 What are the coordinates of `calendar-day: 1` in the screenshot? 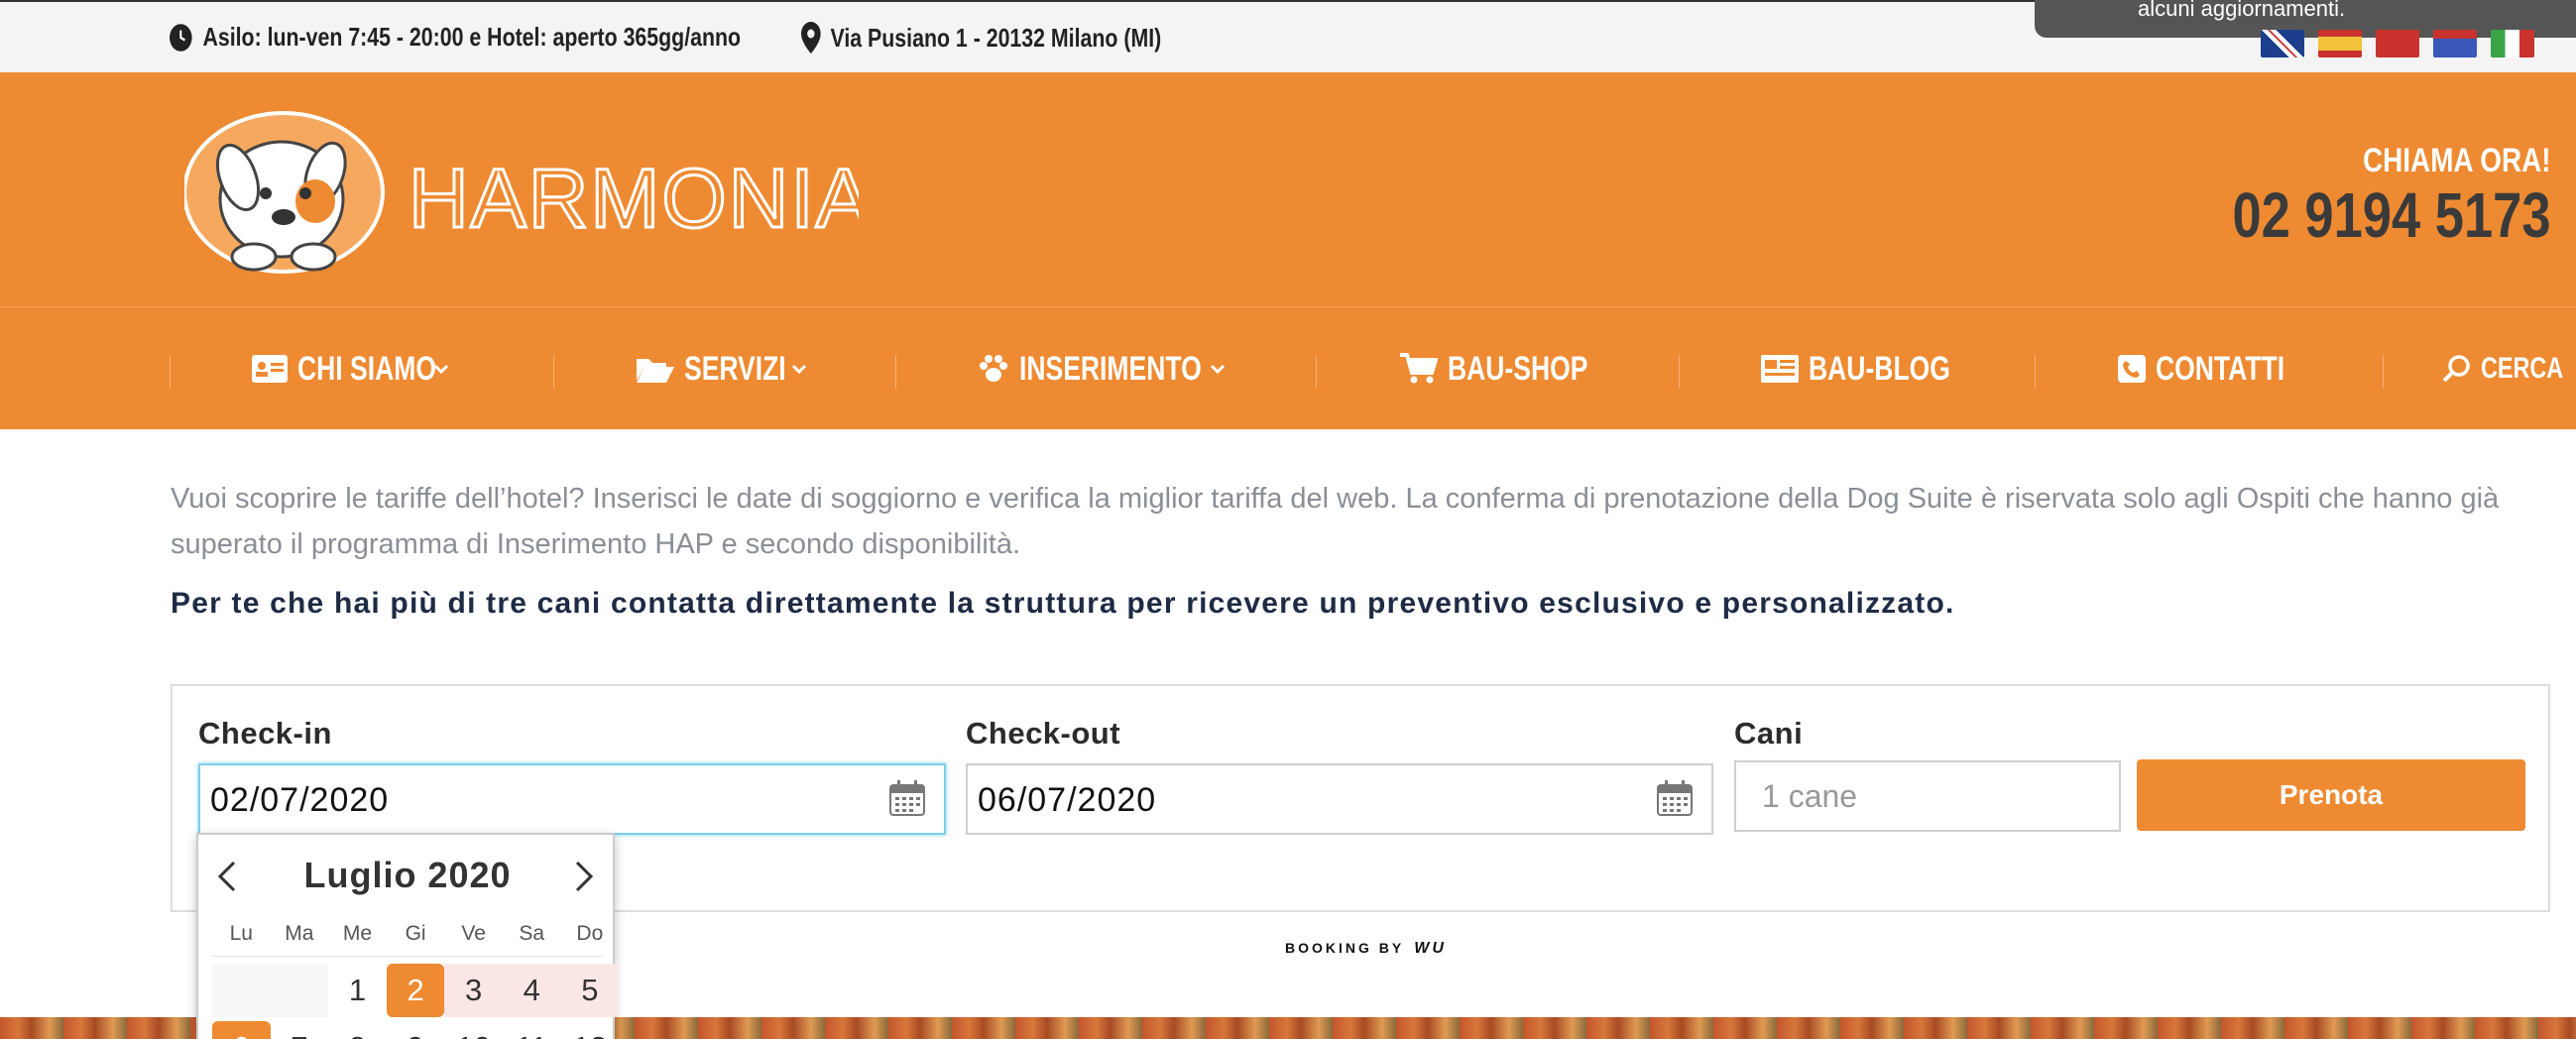 It's located at (357, 991).